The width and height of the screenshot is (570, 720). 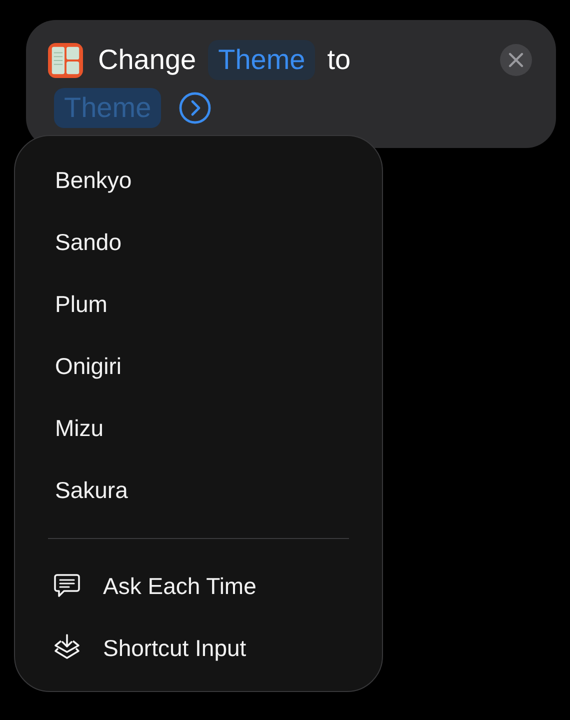 I want to click on parameter-token: Theme, so click(x=262, y=60).